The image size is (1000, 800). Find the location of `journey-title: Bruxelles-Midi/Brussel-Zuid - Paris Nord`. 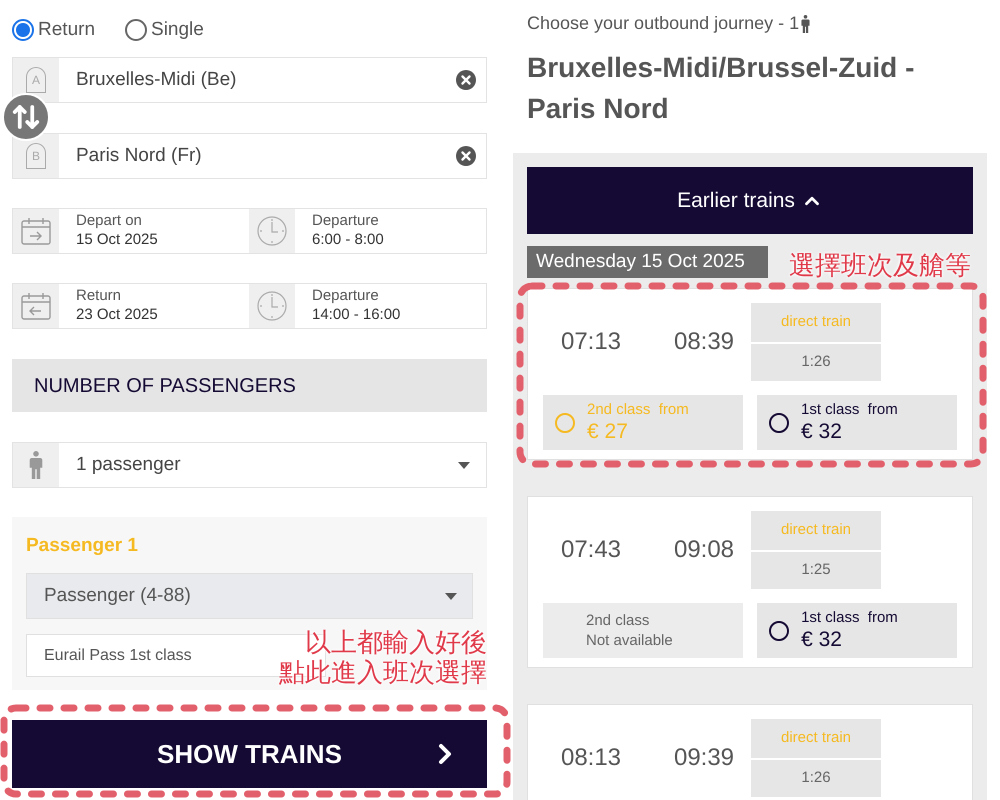

journey-title: Bruxelles-Midi/Brussel-Zuid - Paris Nord is located at coordinates (721, 88).